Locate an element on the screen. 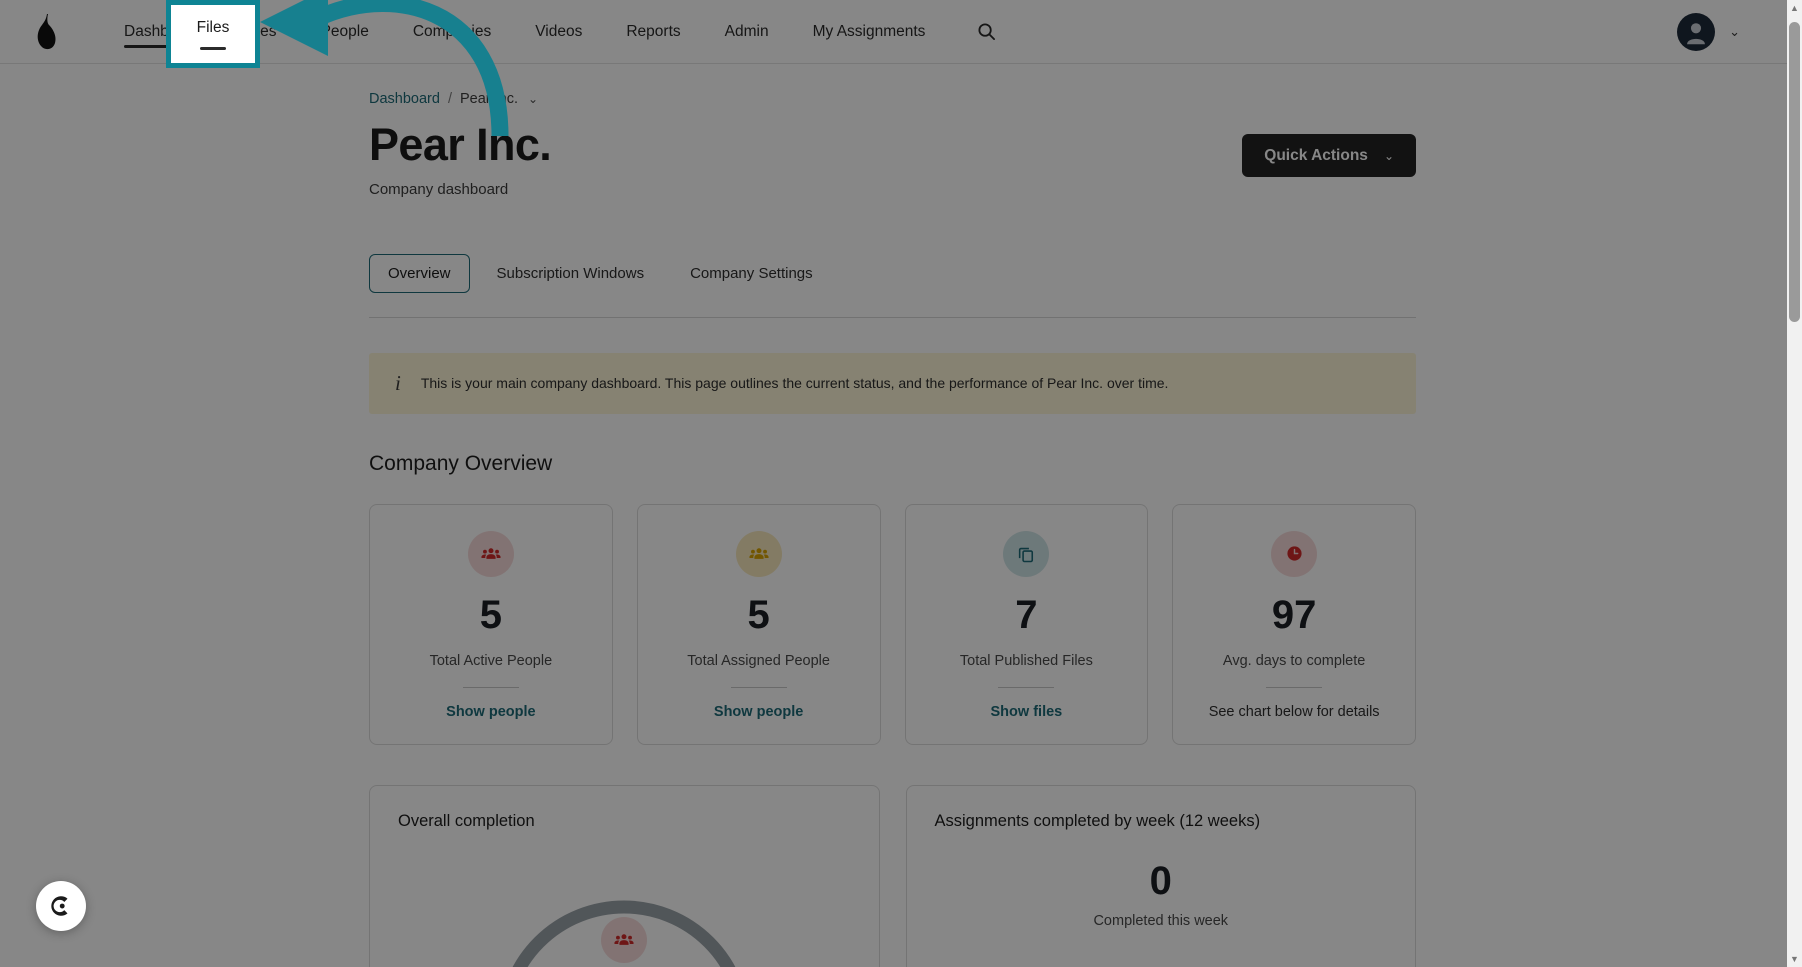 This screenshot has height=967, width=1802. stat-label: Avg. days to complete is located at coordinates (1294, 660).